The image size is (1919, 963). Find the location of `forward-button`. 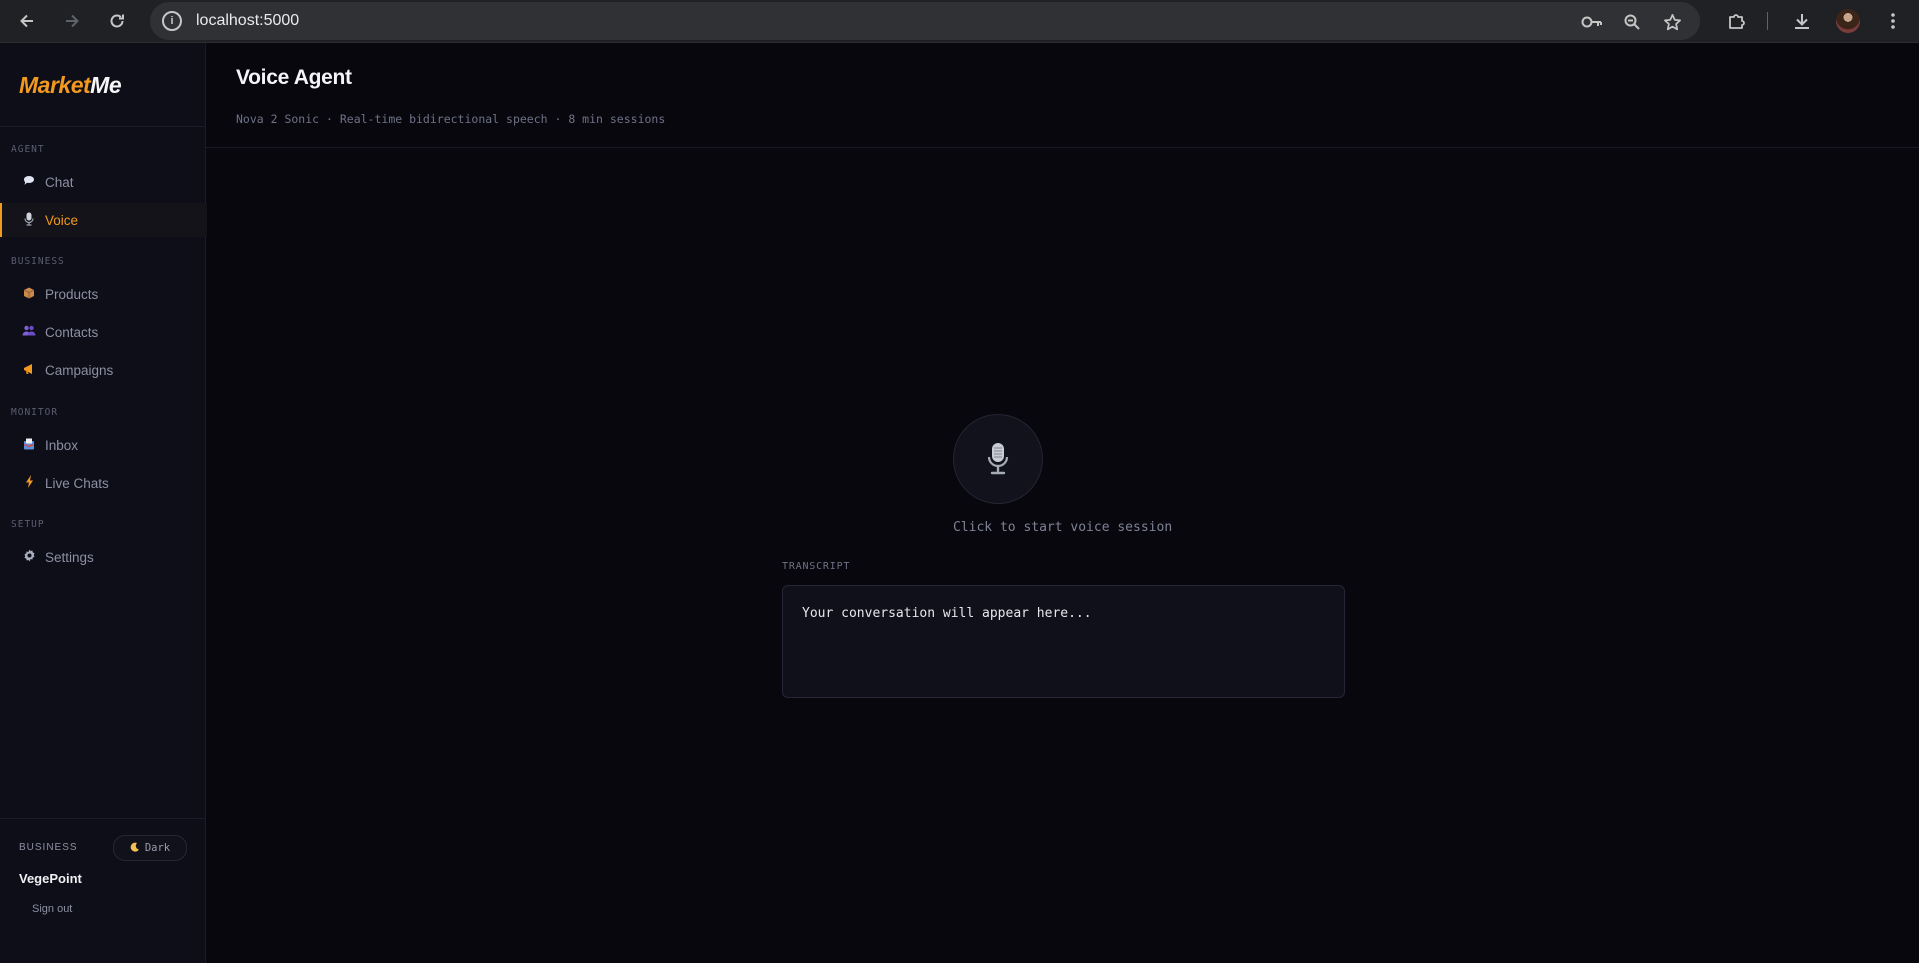

forward-button is located at coordinates (72, 21).